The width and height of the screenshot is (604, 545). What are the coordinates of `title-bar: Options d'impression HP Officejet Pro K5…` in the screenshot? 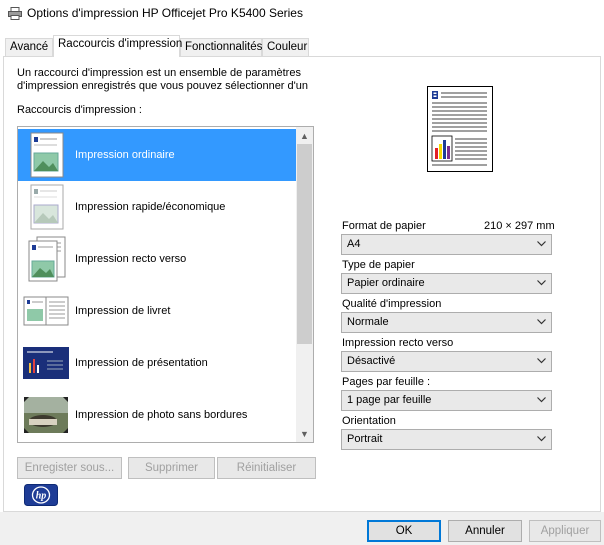 It's located at (302, 14).